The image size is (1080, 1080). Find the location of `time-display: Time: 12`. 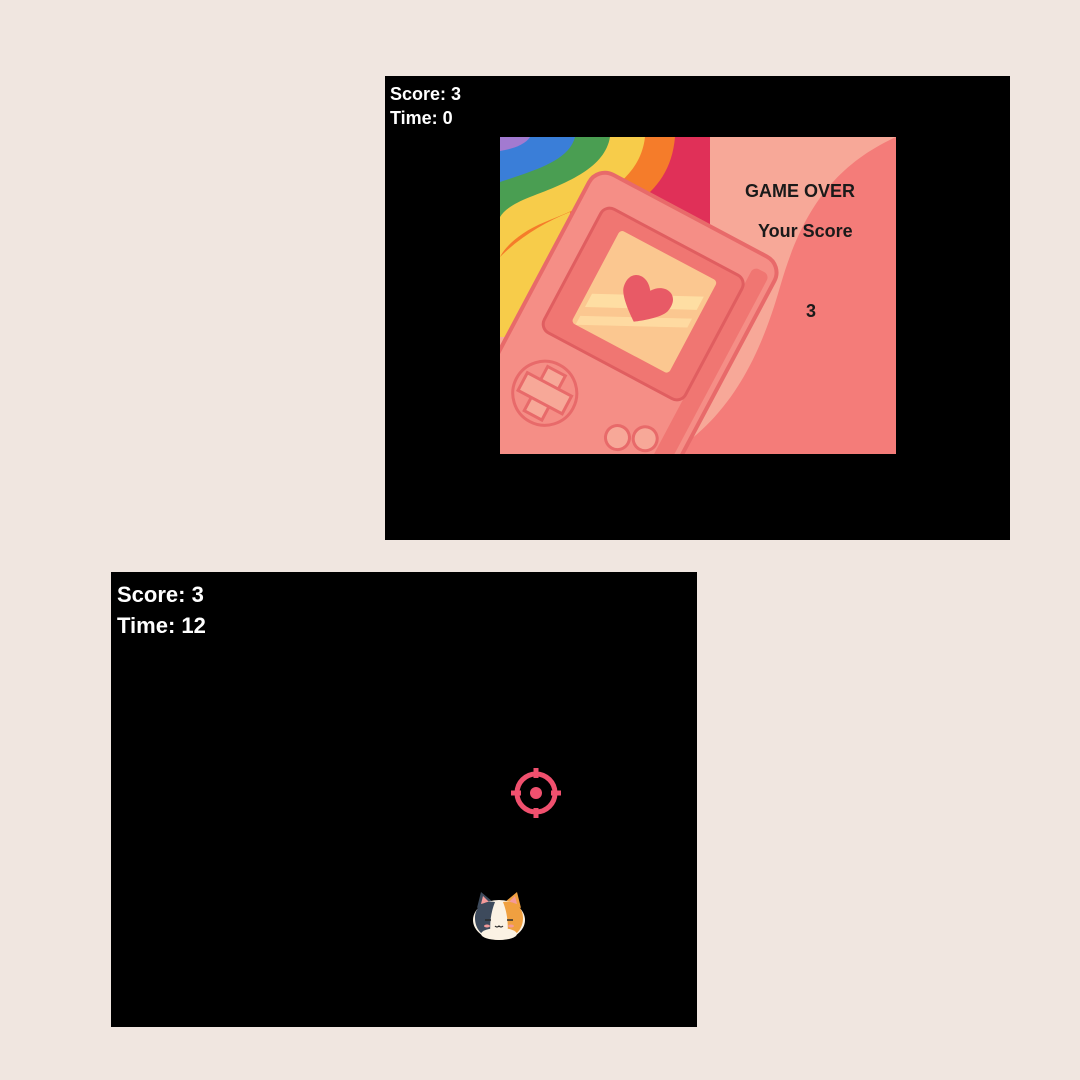

time-display: Time: 12 is located at coordinates (161, 625).